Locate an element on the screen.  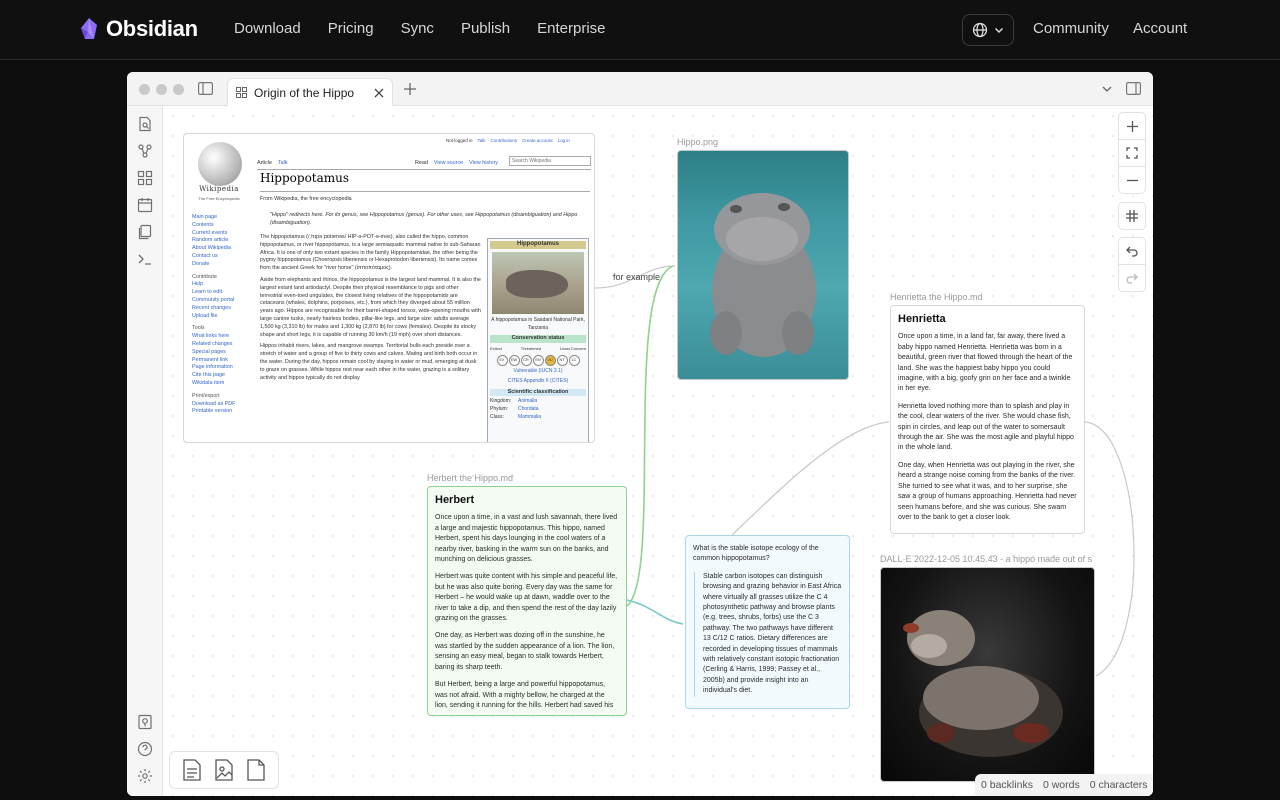
new-tab-icon is located at coordinates (410, 89).